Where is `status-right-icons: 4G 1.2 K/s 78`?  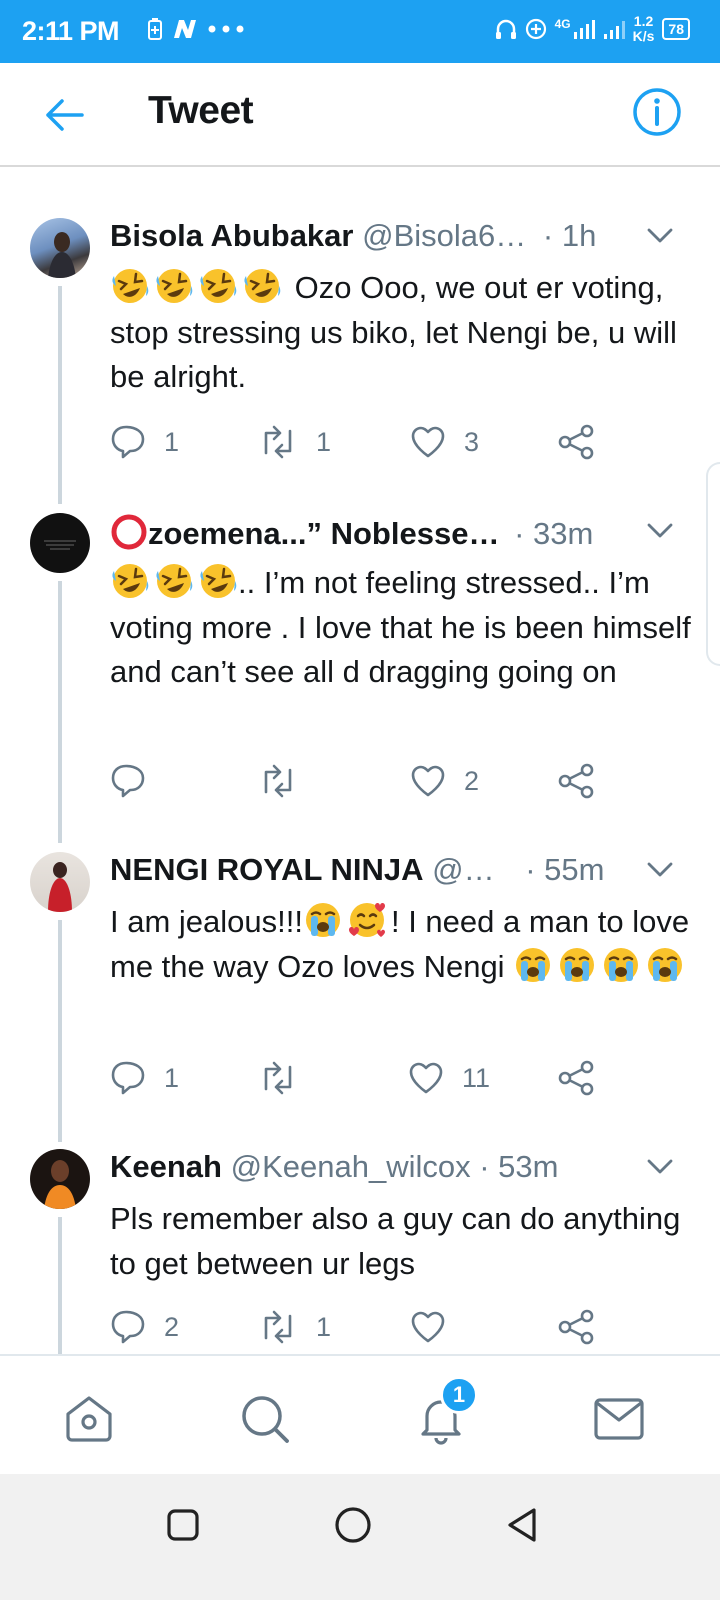
status-right-icons: 4G 1.2 K/s 78 is located at coordinates (592, 29).